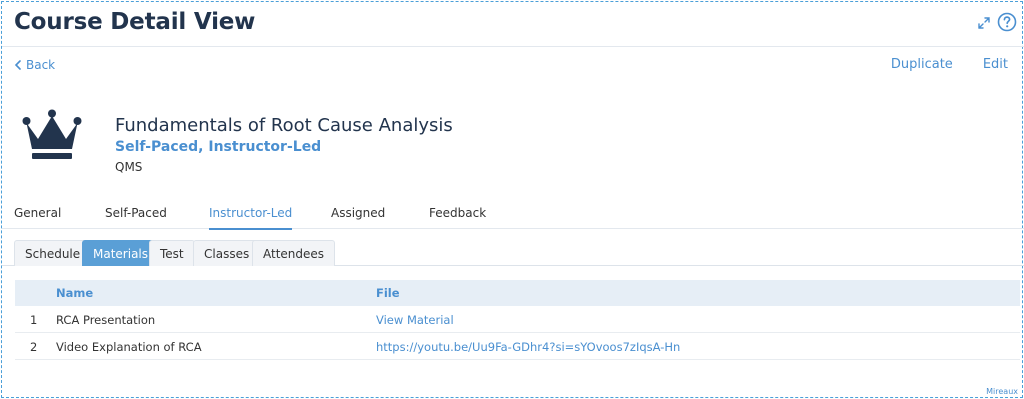 The width and height of the screenshot is (1024, 399). Describe the element at coordinates (358, 217) in the screenshot. I see `tab-assigned: Assigned` at that location.